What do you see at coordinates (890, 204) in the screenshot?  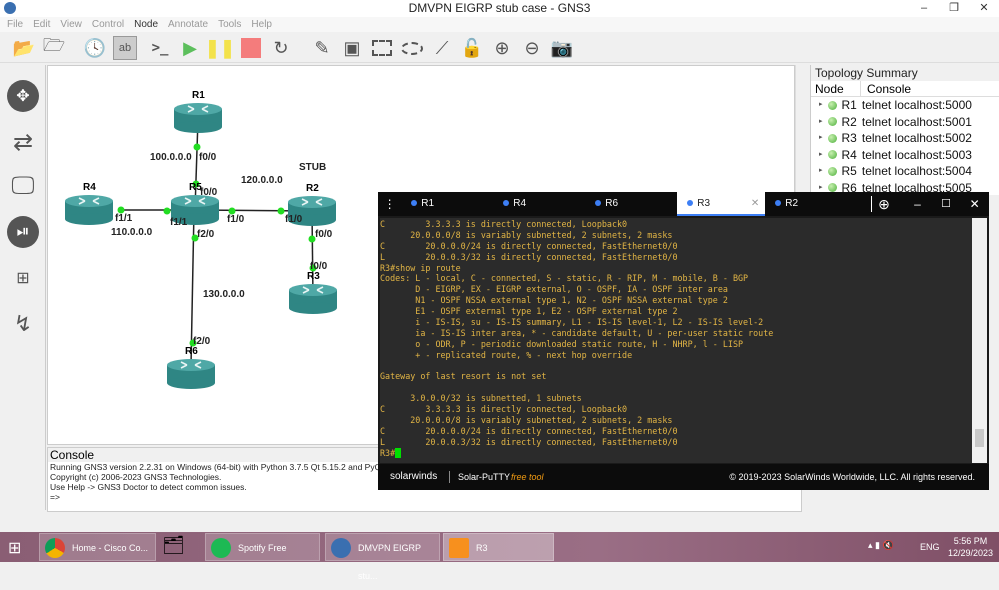 I see `new-tab-icon: ⊕` at bounding box center [890, 204].